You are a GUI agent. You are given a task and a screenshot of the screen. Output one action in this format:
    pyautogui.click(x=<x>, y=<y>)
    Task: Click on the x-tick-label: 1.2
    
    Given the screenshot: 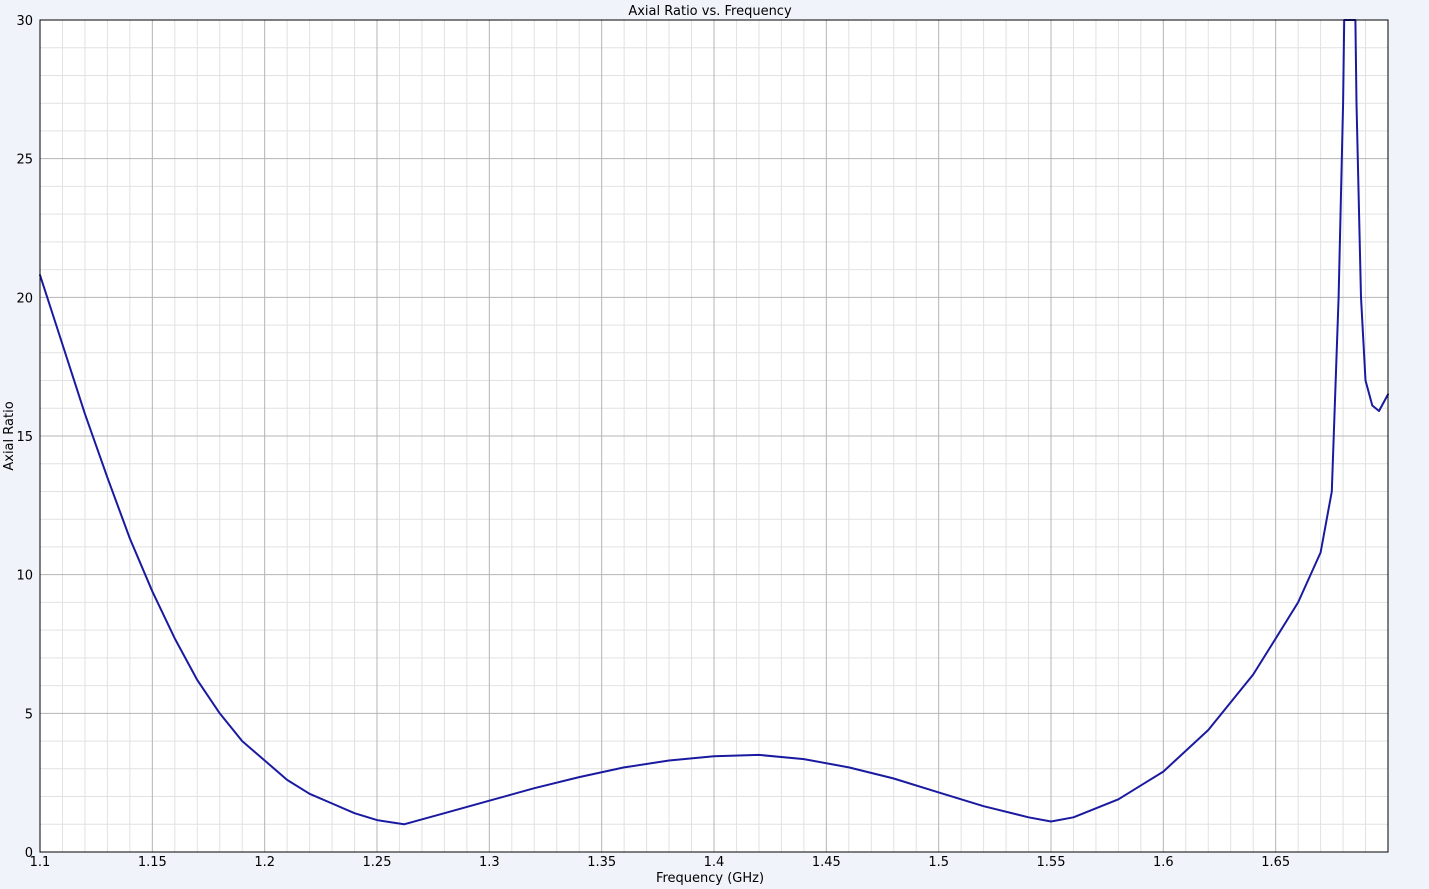 What is the action you would take?
    pyautogui.click(x=264, y=862)
    